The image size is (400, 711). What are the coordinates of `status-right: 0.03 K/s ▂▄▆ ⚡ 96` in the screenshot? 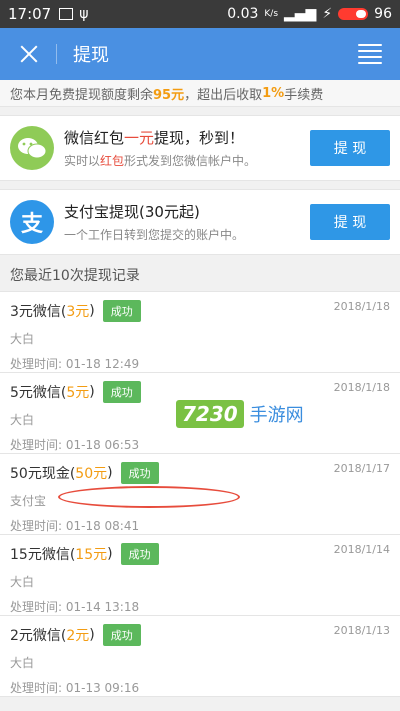 It's located at (309, 14).